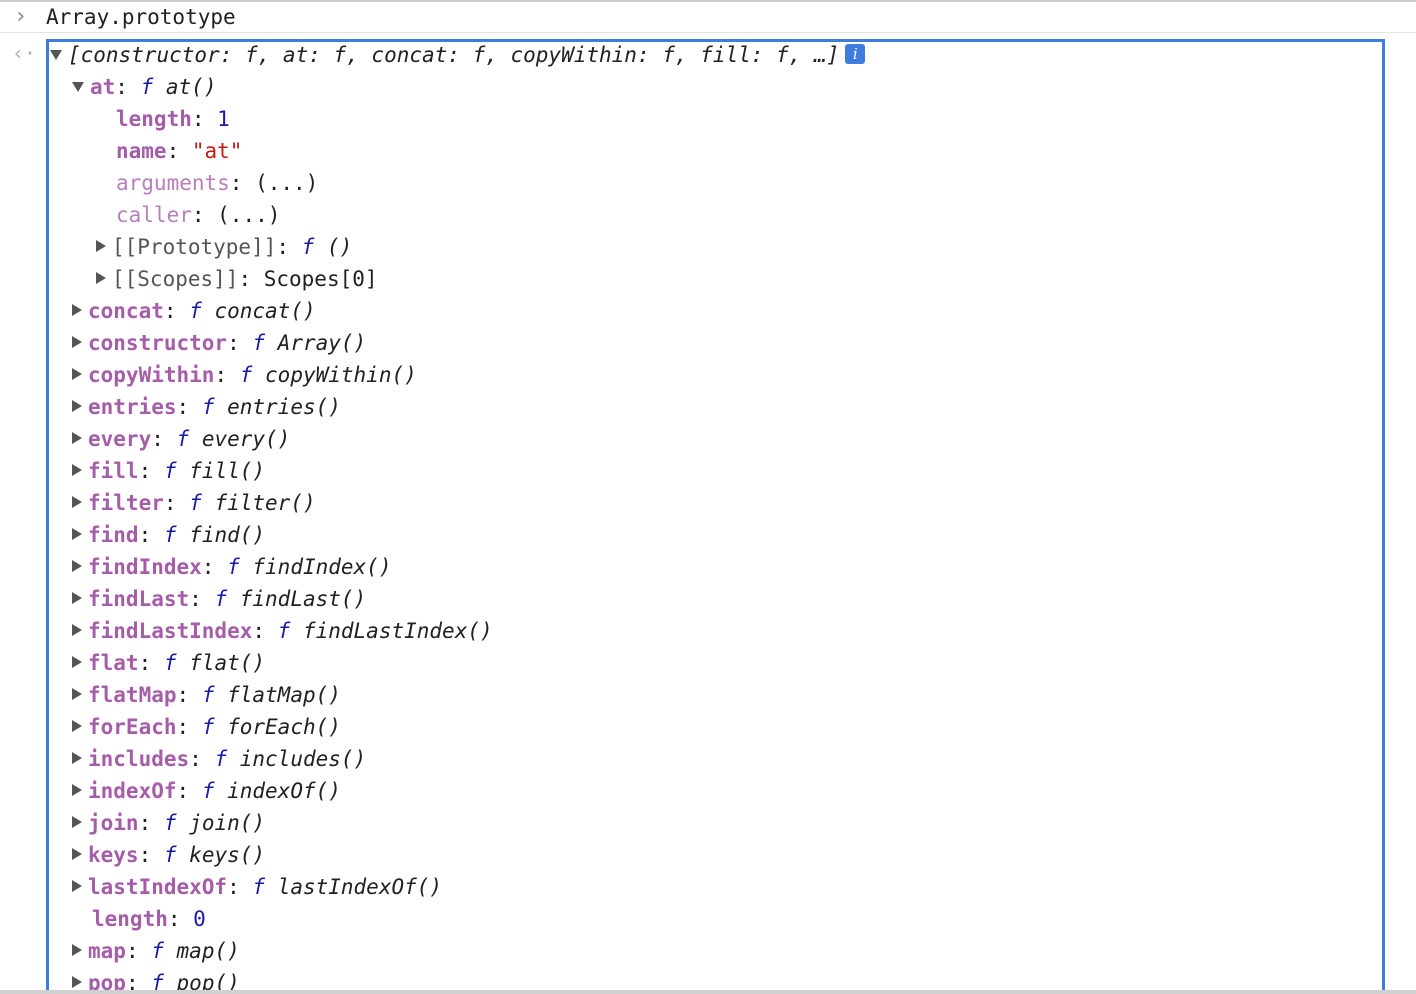 The height and width of the screenshot is (994, 1416). Describe the element at coordinates (391, 631) in the screenshot. I see `function-name: findLastIndex()` at that location.